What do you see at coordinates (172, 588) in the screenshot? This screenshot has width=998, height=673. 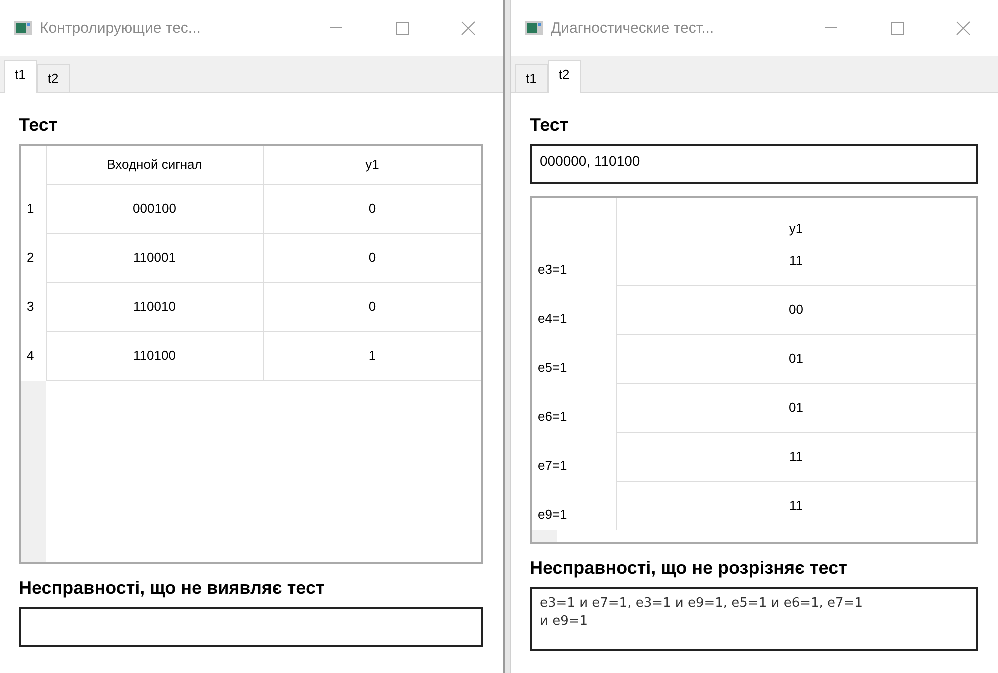 I see `section-heading: Несправності, що не виявляє тест` at bounding box center [172, 588].